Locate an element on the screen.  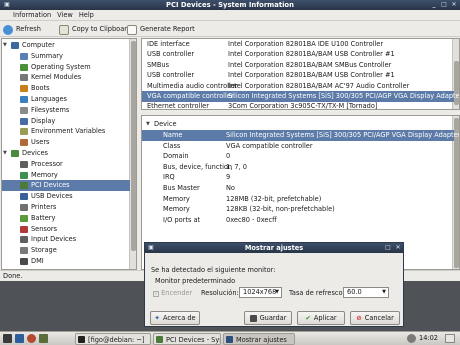
detail-row: I/O ports at 0xec80 - 0xecff is located at coordinates (298, 220).